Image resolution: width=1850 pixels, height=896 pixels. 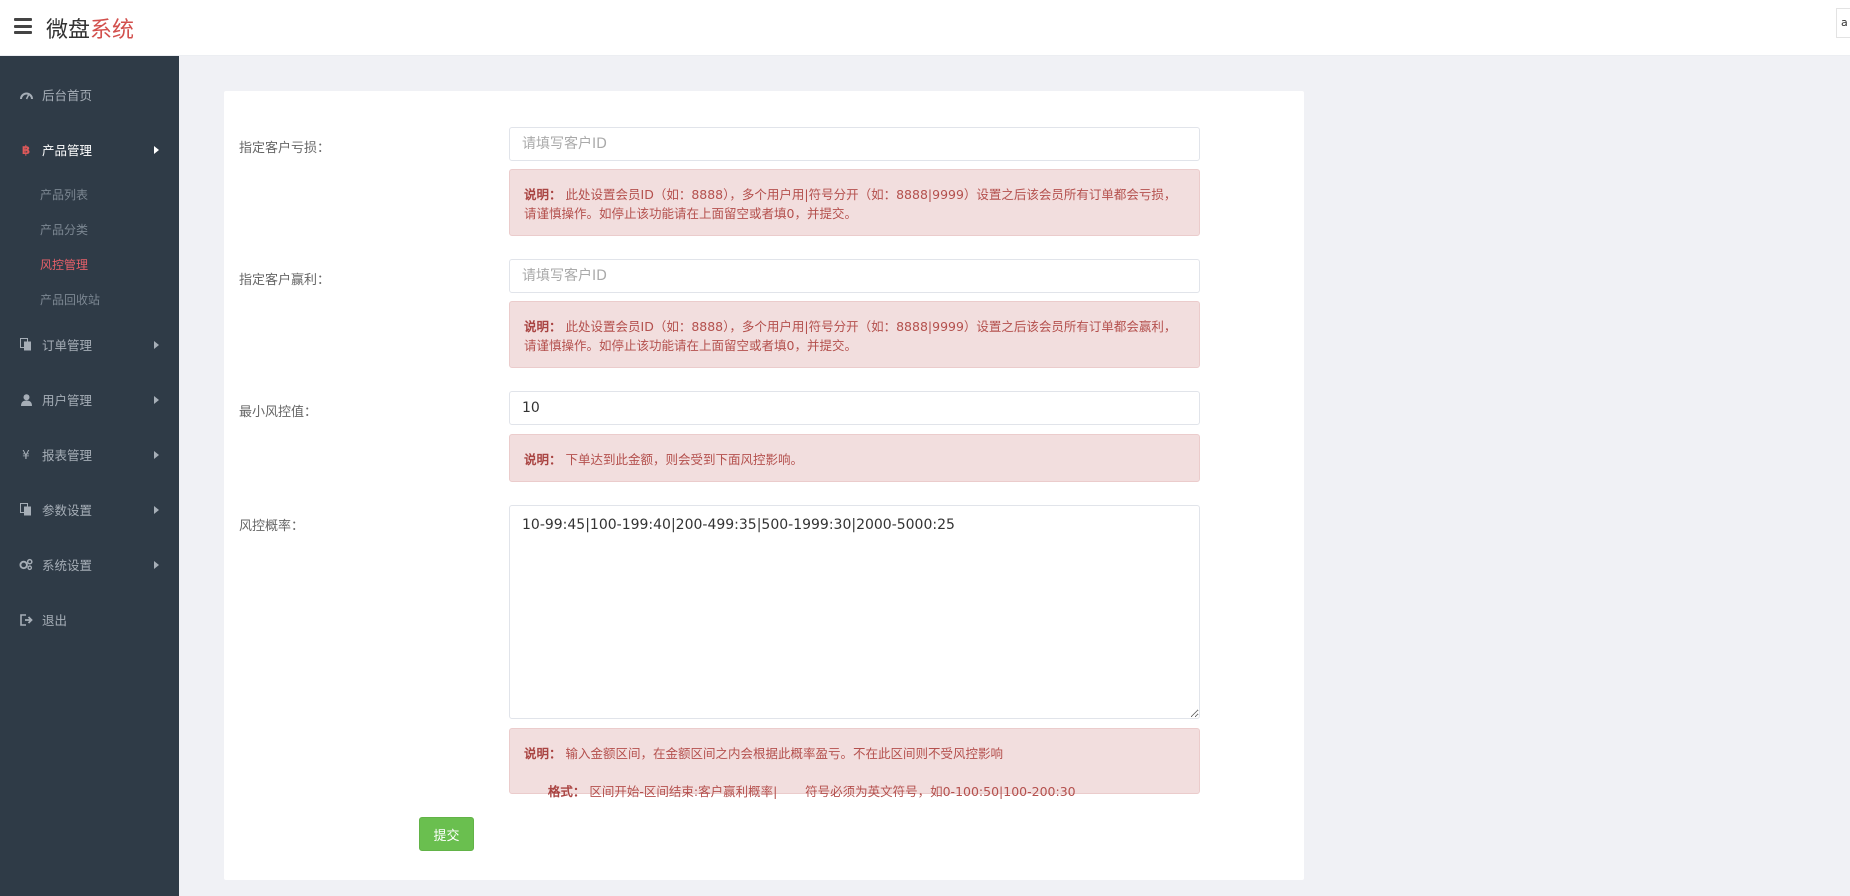 What do you see at coordinates (925, 28) in the screenshot?
I see `top-header: 微盘系统 a` at bounding box center [925, 28].